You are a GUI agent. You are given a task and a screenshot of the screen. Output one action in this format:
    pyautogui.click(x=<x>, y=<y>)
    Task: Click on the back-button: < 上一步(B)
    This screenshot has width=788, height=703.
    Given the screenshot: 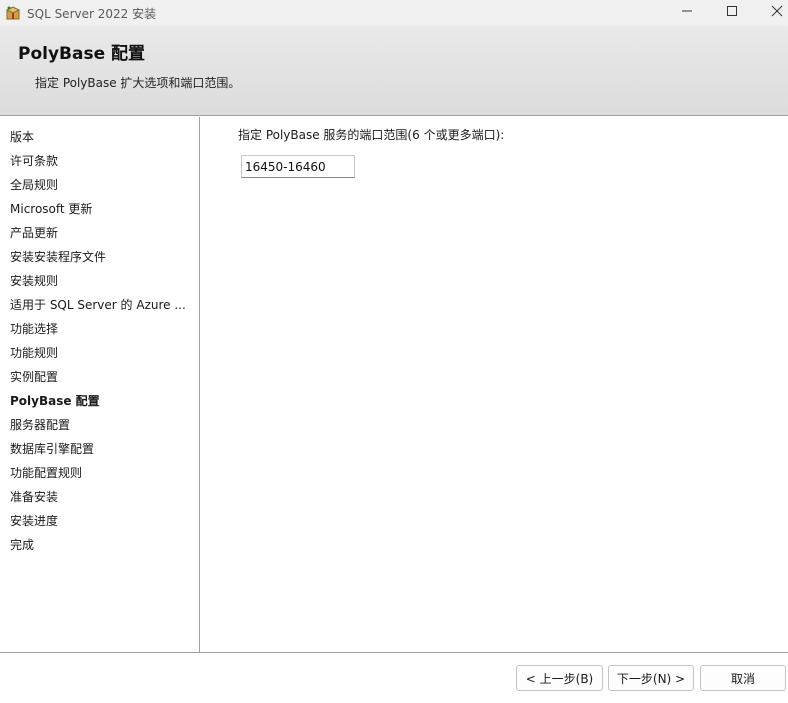 What is the action you would take?
    pyautogui.click(x=559, y=678)
    